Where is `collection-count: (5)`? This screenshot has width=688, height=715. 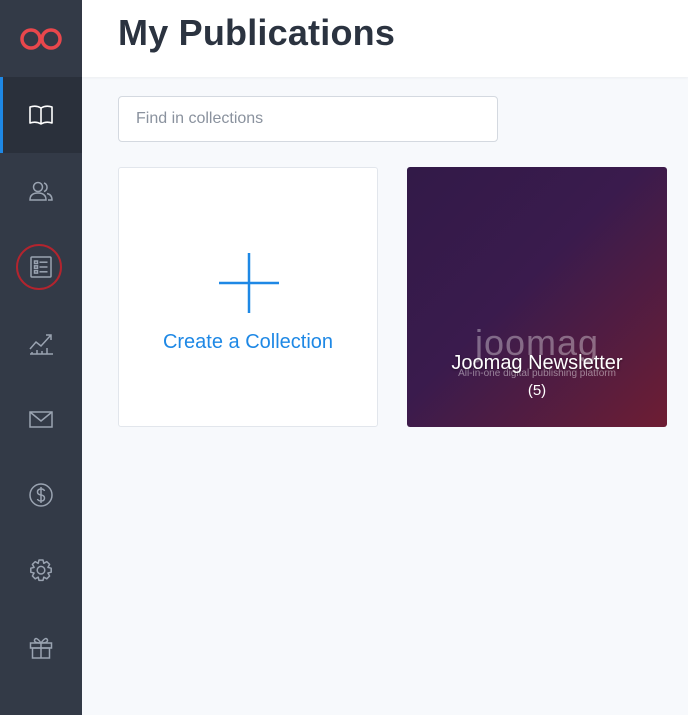
collection-count: (5) is located at coordinates (537, 390).